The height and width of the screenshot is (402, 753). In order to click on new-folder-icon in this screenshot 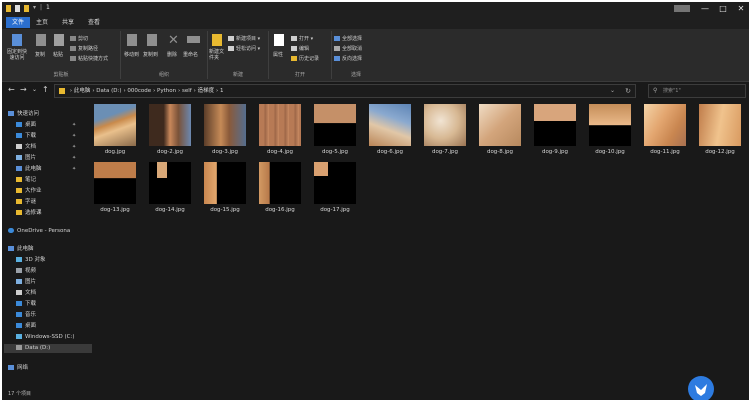, I will do `click(26, 8)`.